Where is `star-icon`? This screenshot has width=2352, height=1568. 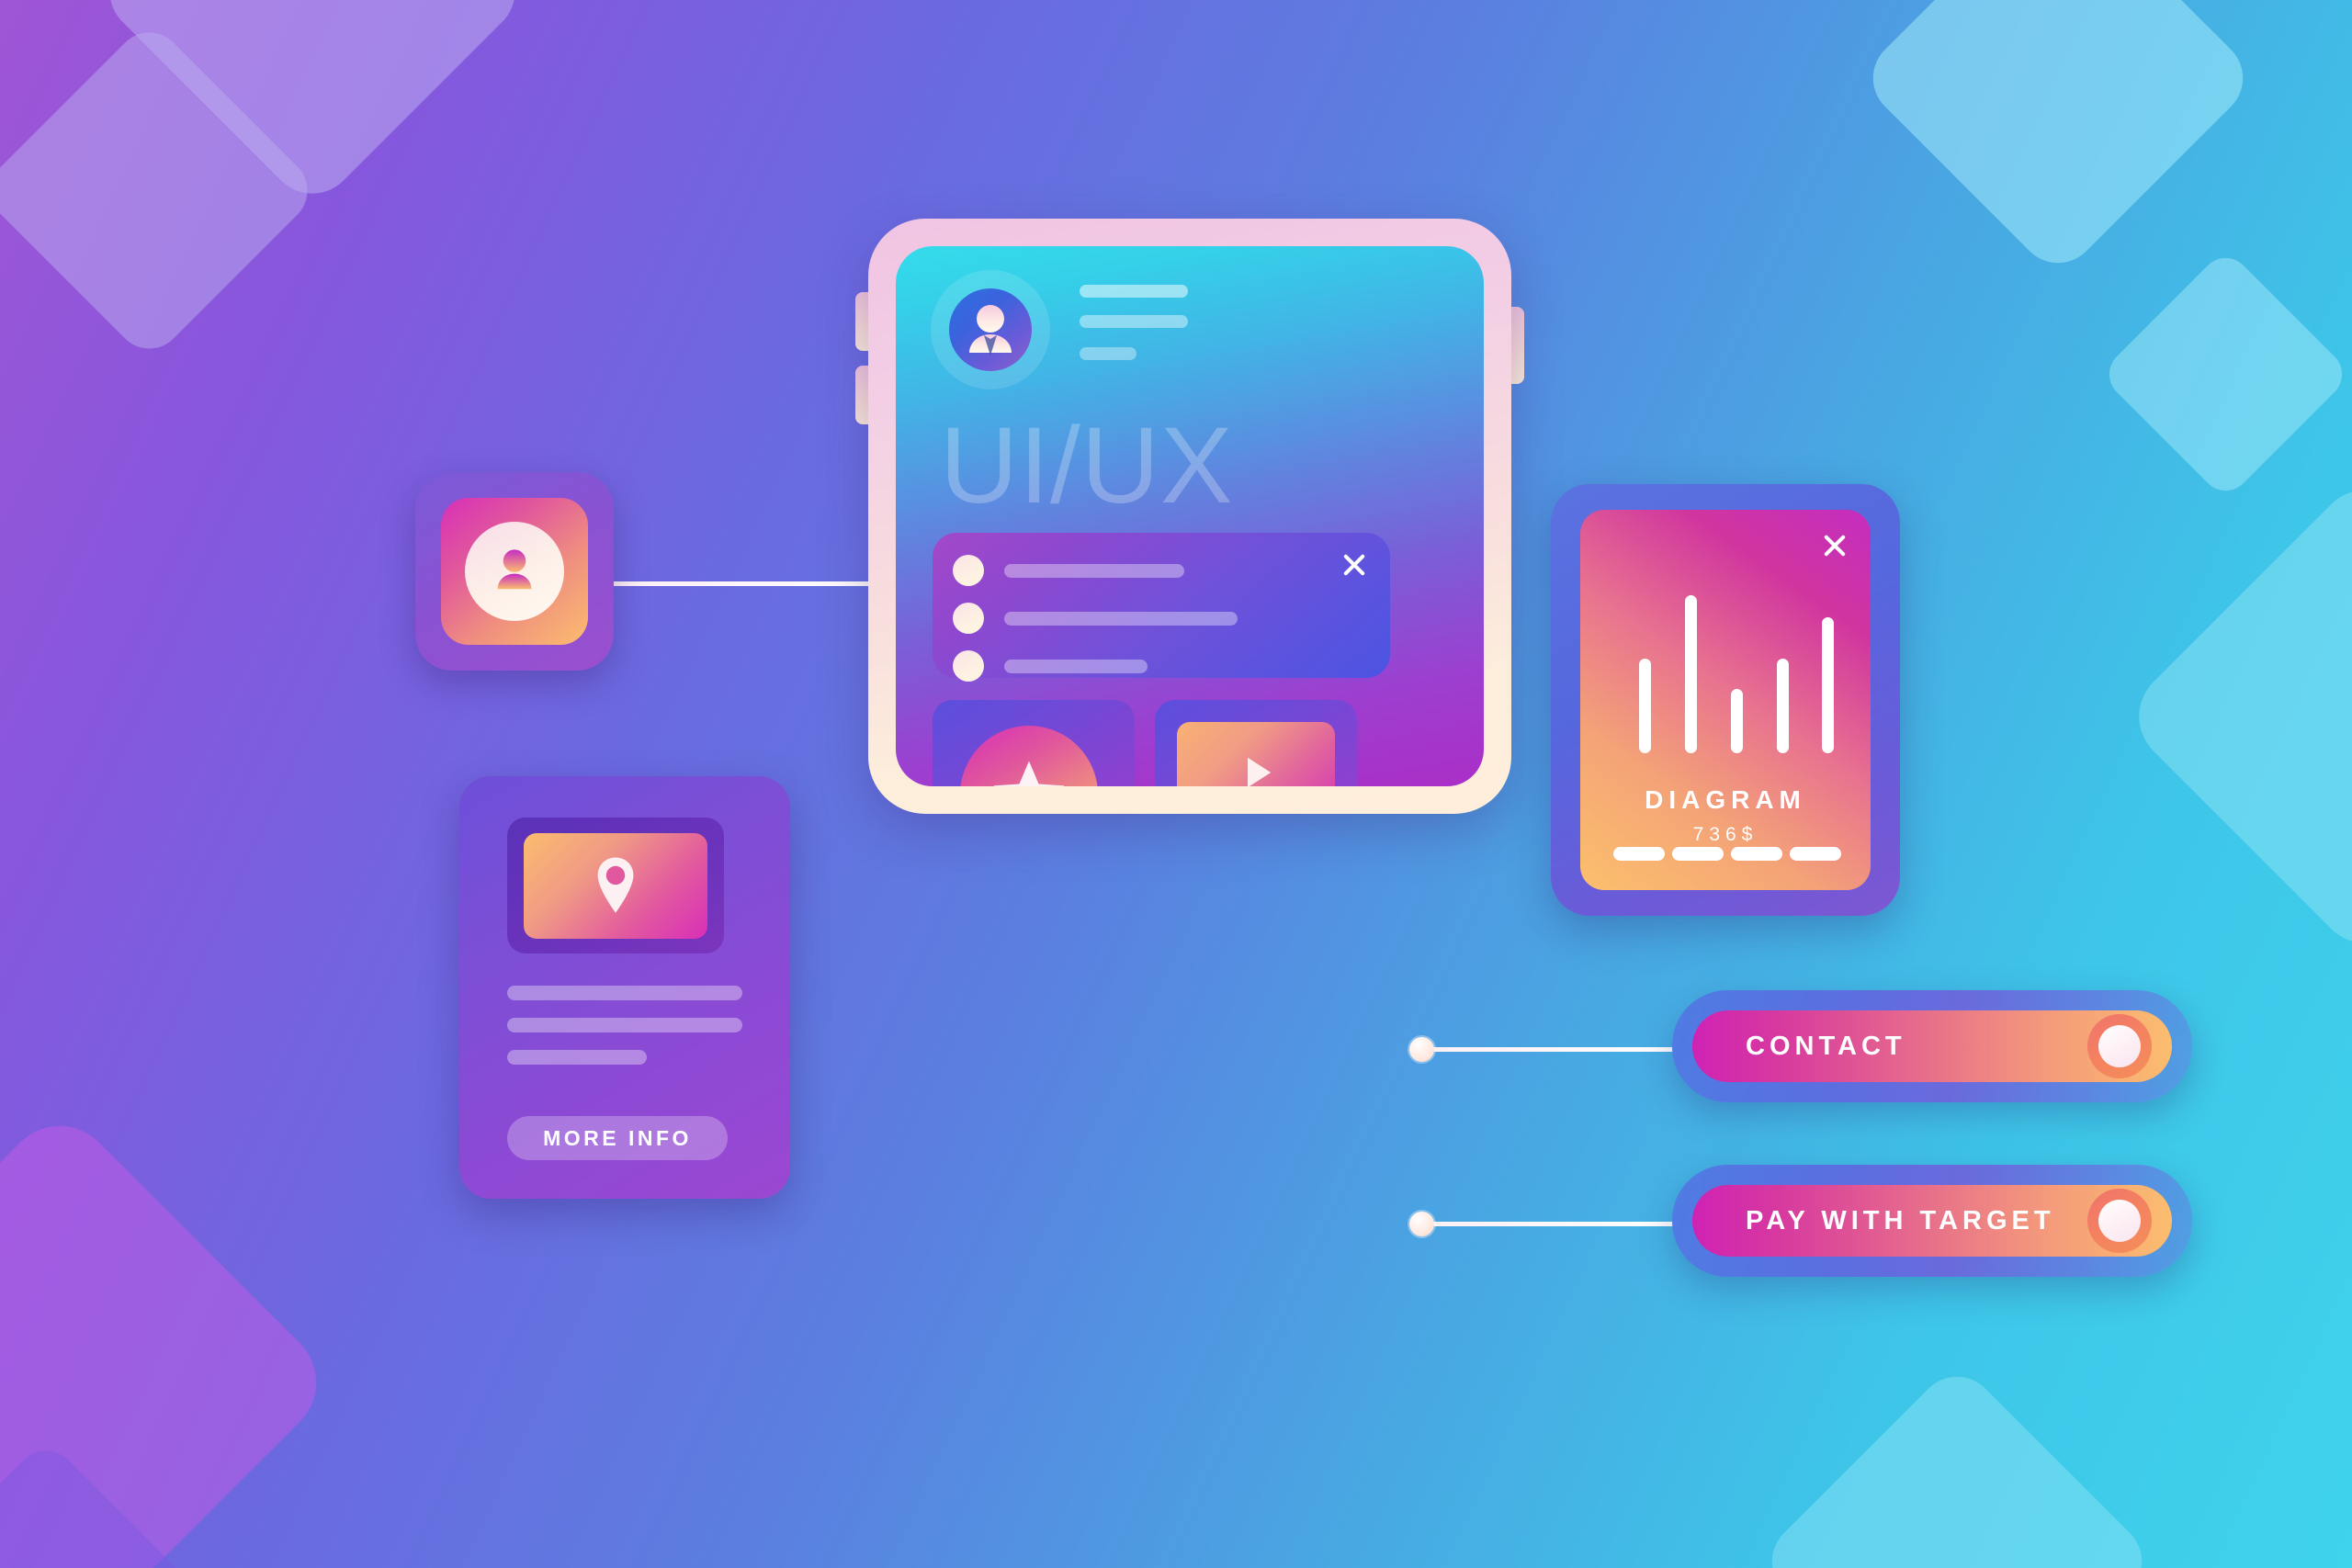
star-icon is located at coordinates (1029, 756).